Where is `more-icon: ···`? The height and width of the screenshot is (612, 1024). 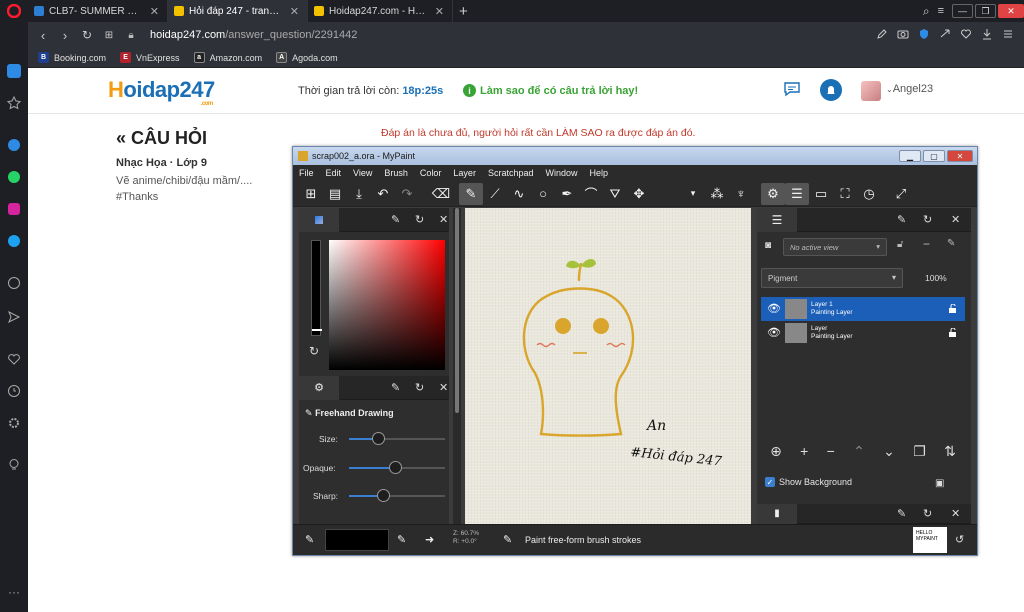
more-icon: ··· is located at coordinates (14, 594).